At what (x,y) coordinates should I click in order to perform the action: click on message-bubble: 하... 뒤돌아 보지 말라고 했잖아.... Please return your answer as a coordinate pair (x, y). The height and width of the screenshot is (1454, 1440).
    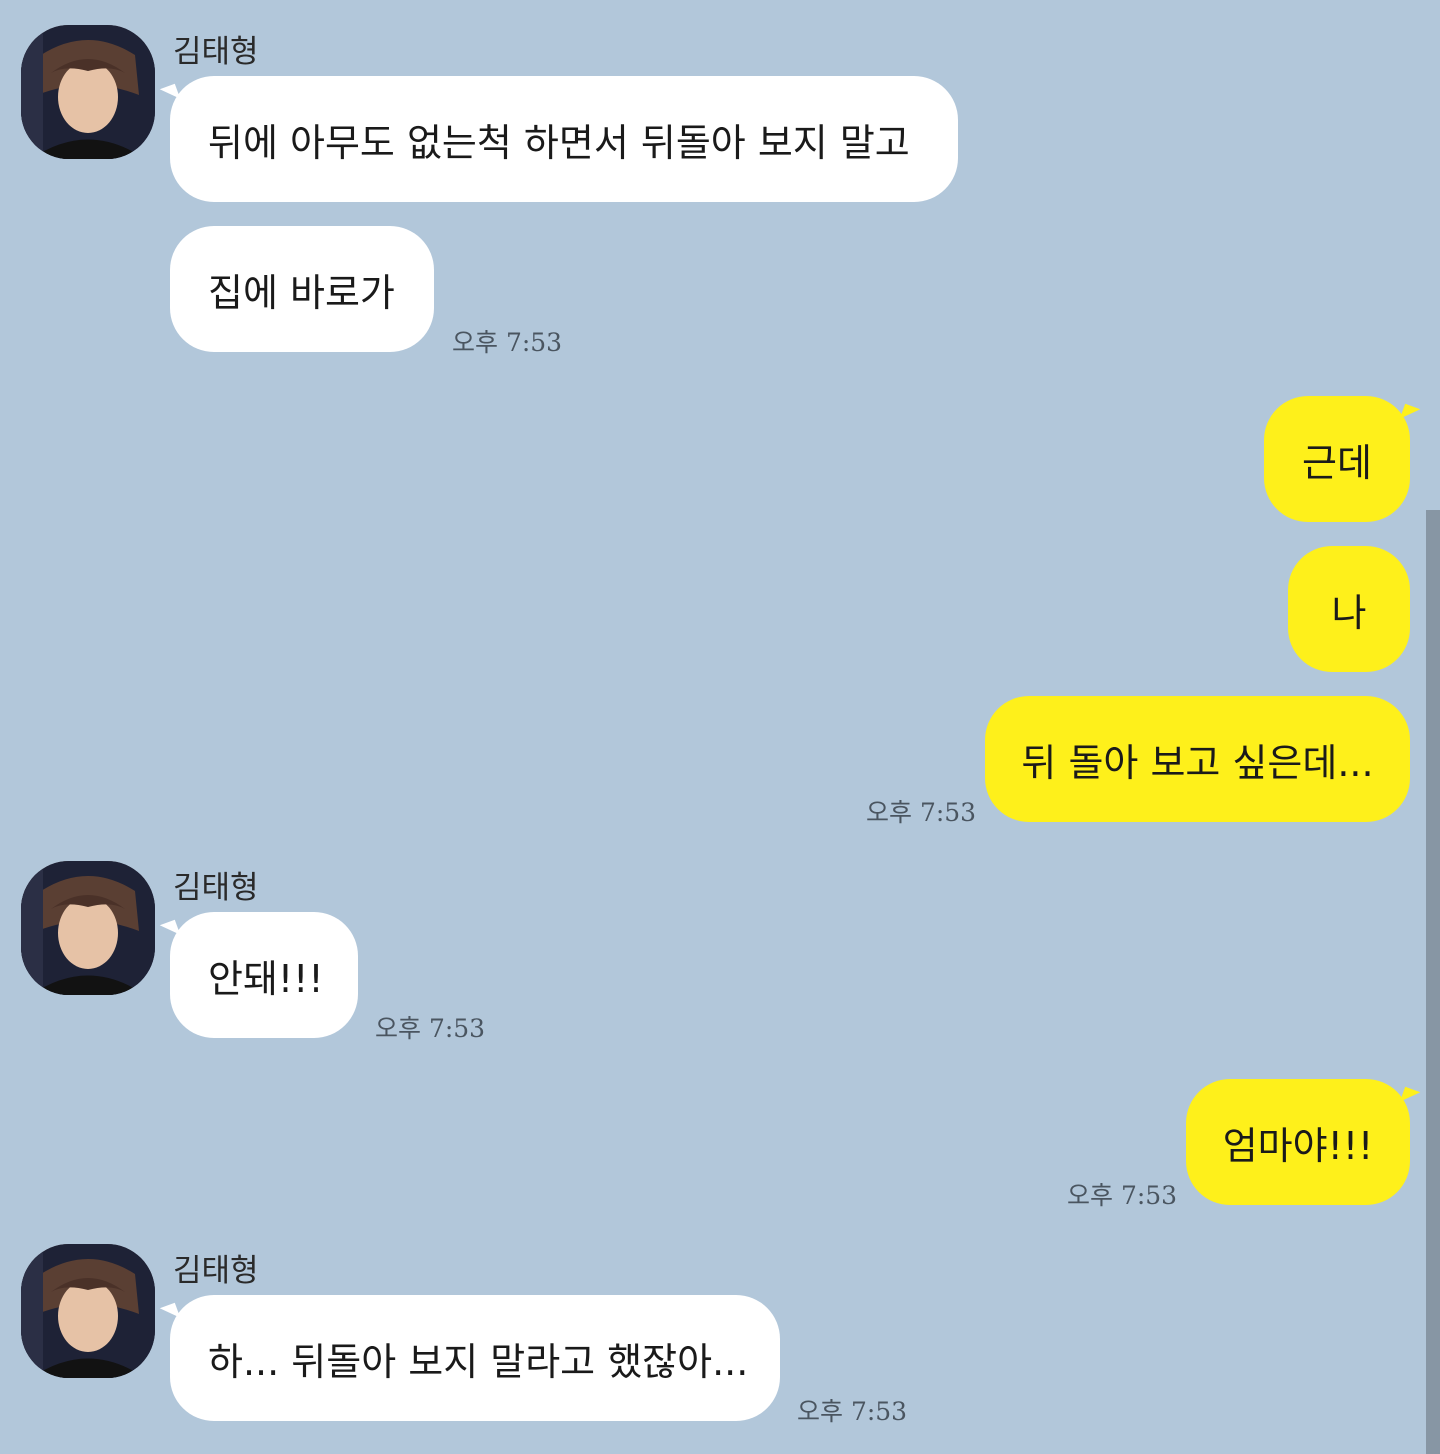
    Looking at the image, I should click on (475, 1358).